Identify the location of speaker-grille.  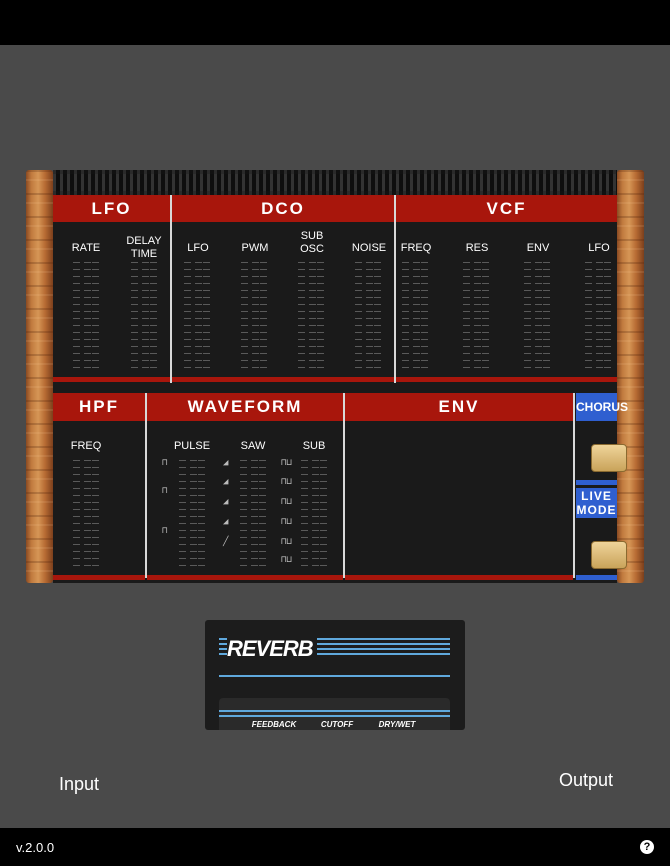
(335, 182).